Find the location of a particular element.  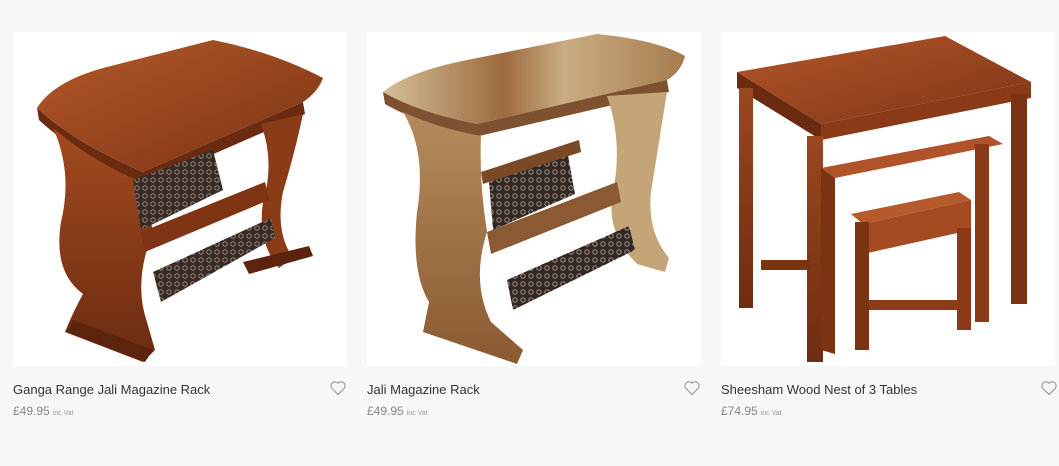

product-name-link: Ganga Range Jali Magazine Rack is located at coordinates (180, 390).